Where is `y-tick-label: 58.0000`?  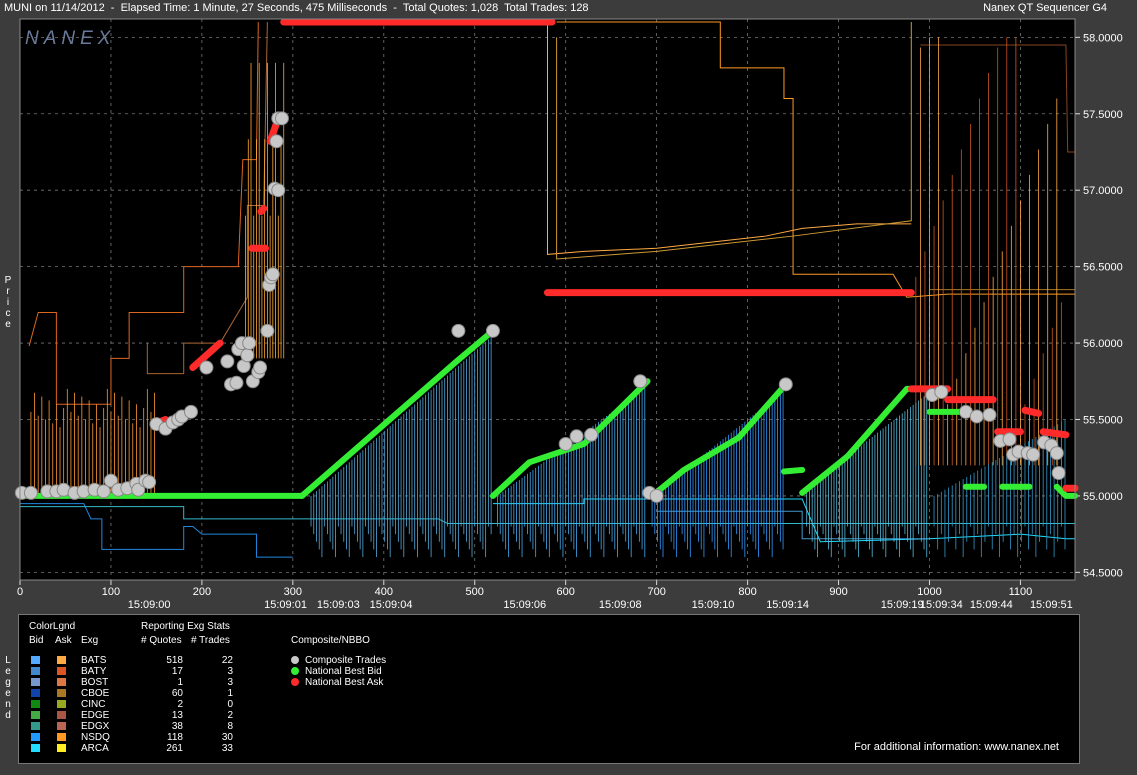
y-tick-label: 58.0000 is located at coordinates (1103, 38).